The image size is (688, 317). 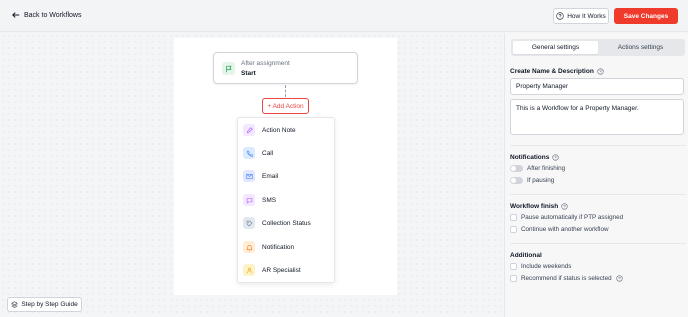 I want to click on how-it-works-button: How It Works, so click(x=581, y=16).